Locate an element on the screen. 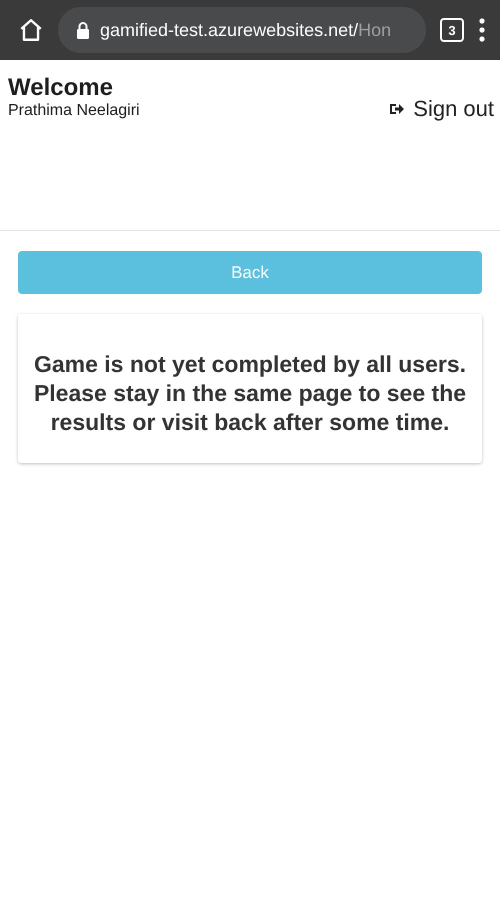 This screenshot has height=900, width=500. address-bar: gamified-test.azurewebsites.net/Hon is located at coordinates (242, 30).